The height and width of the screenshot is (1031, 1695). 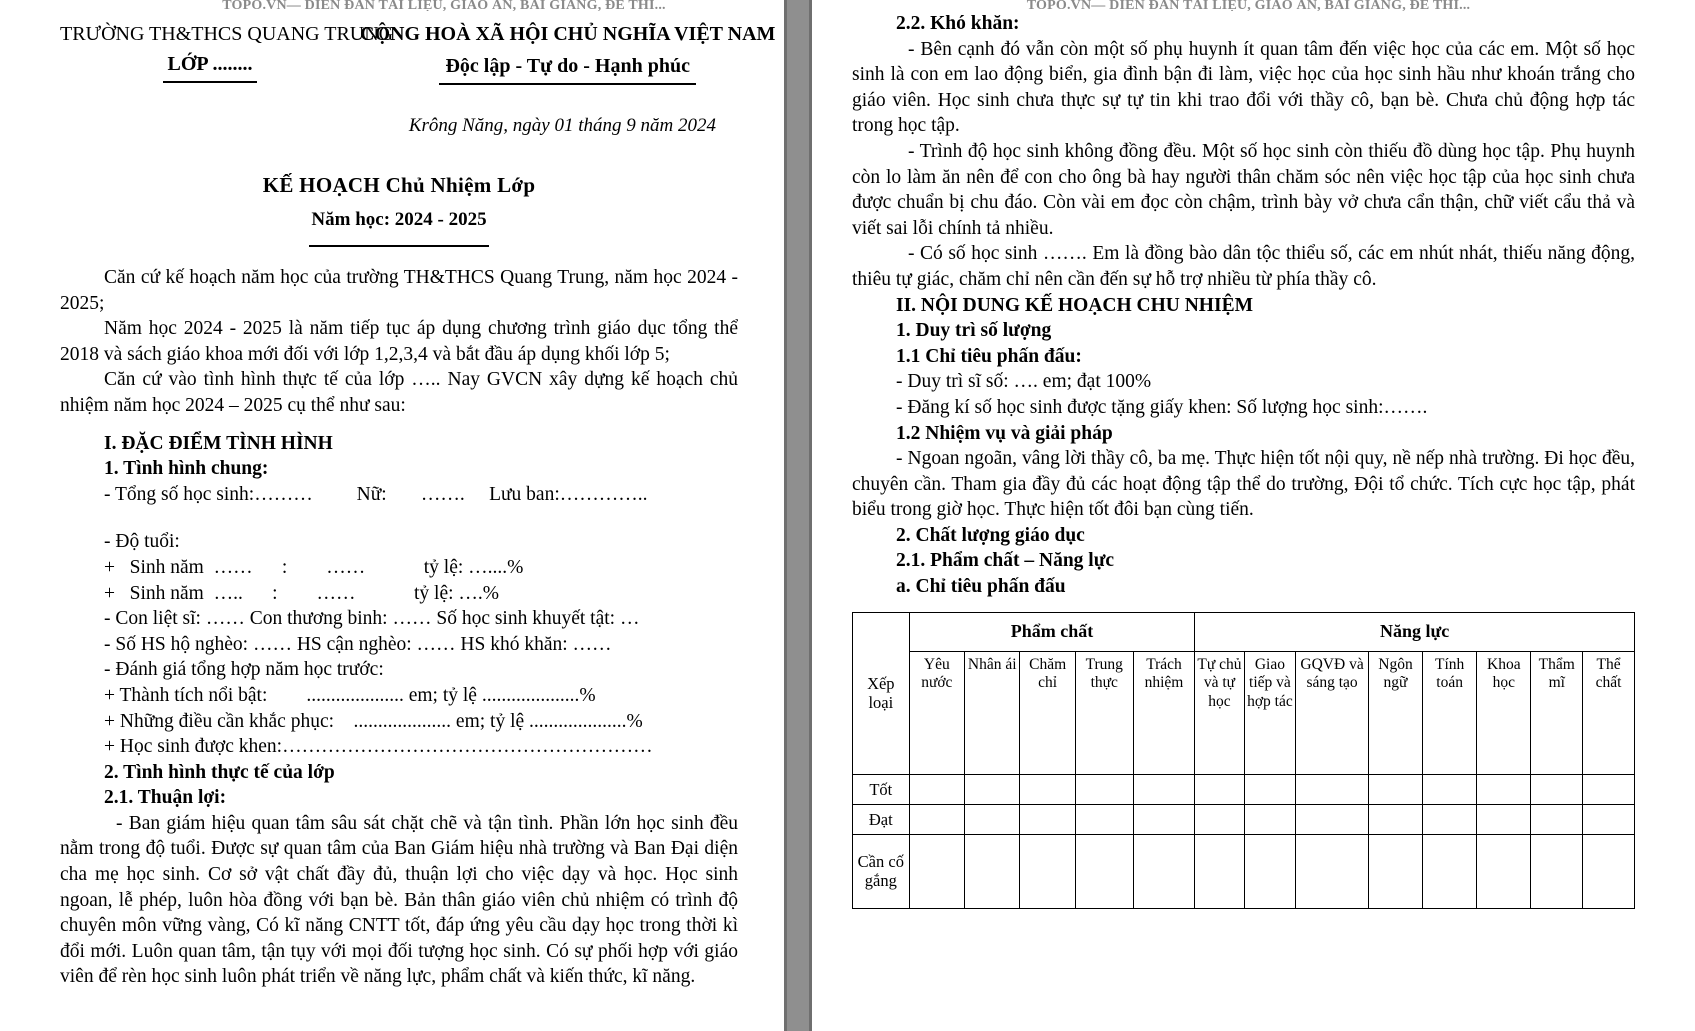 I want to click on col-gqvd-va-sang-tao: GQVĐ và sáng tạo, so click(x=1332, y=712).